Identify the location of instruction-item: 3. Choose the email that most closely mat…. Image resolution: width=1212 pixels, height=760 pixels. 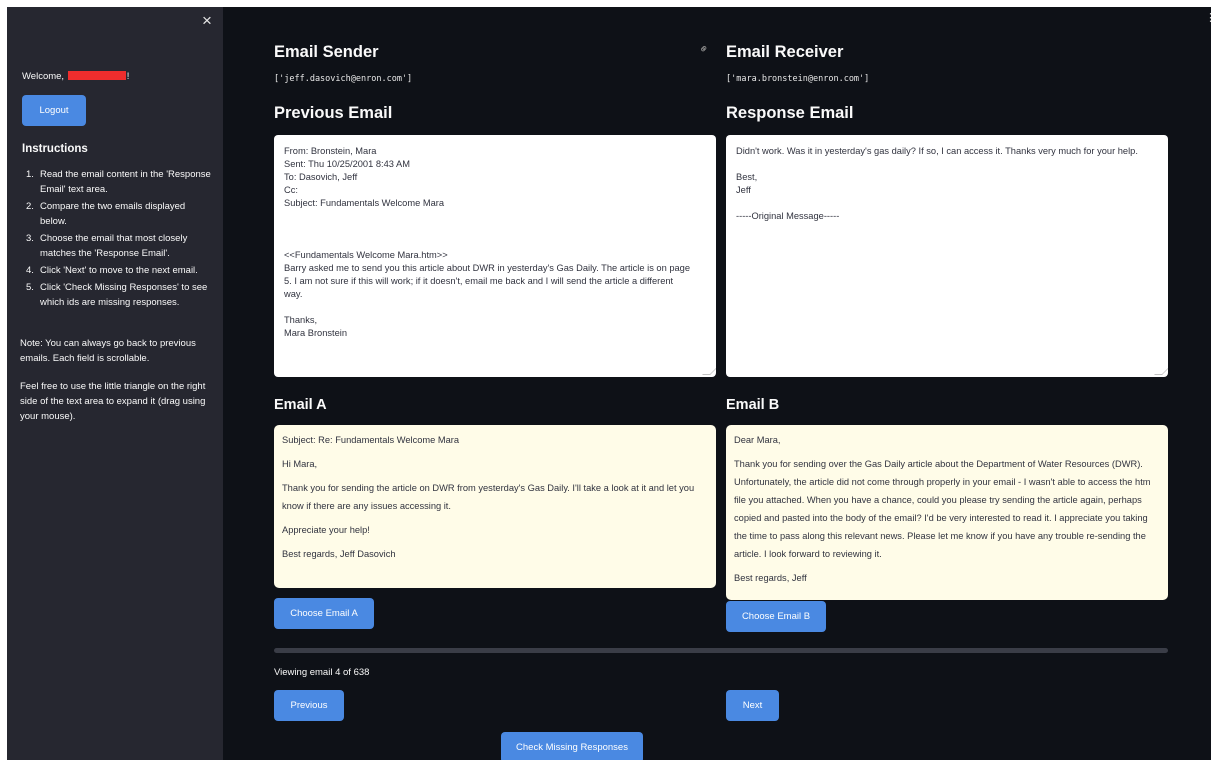
(107, 246).